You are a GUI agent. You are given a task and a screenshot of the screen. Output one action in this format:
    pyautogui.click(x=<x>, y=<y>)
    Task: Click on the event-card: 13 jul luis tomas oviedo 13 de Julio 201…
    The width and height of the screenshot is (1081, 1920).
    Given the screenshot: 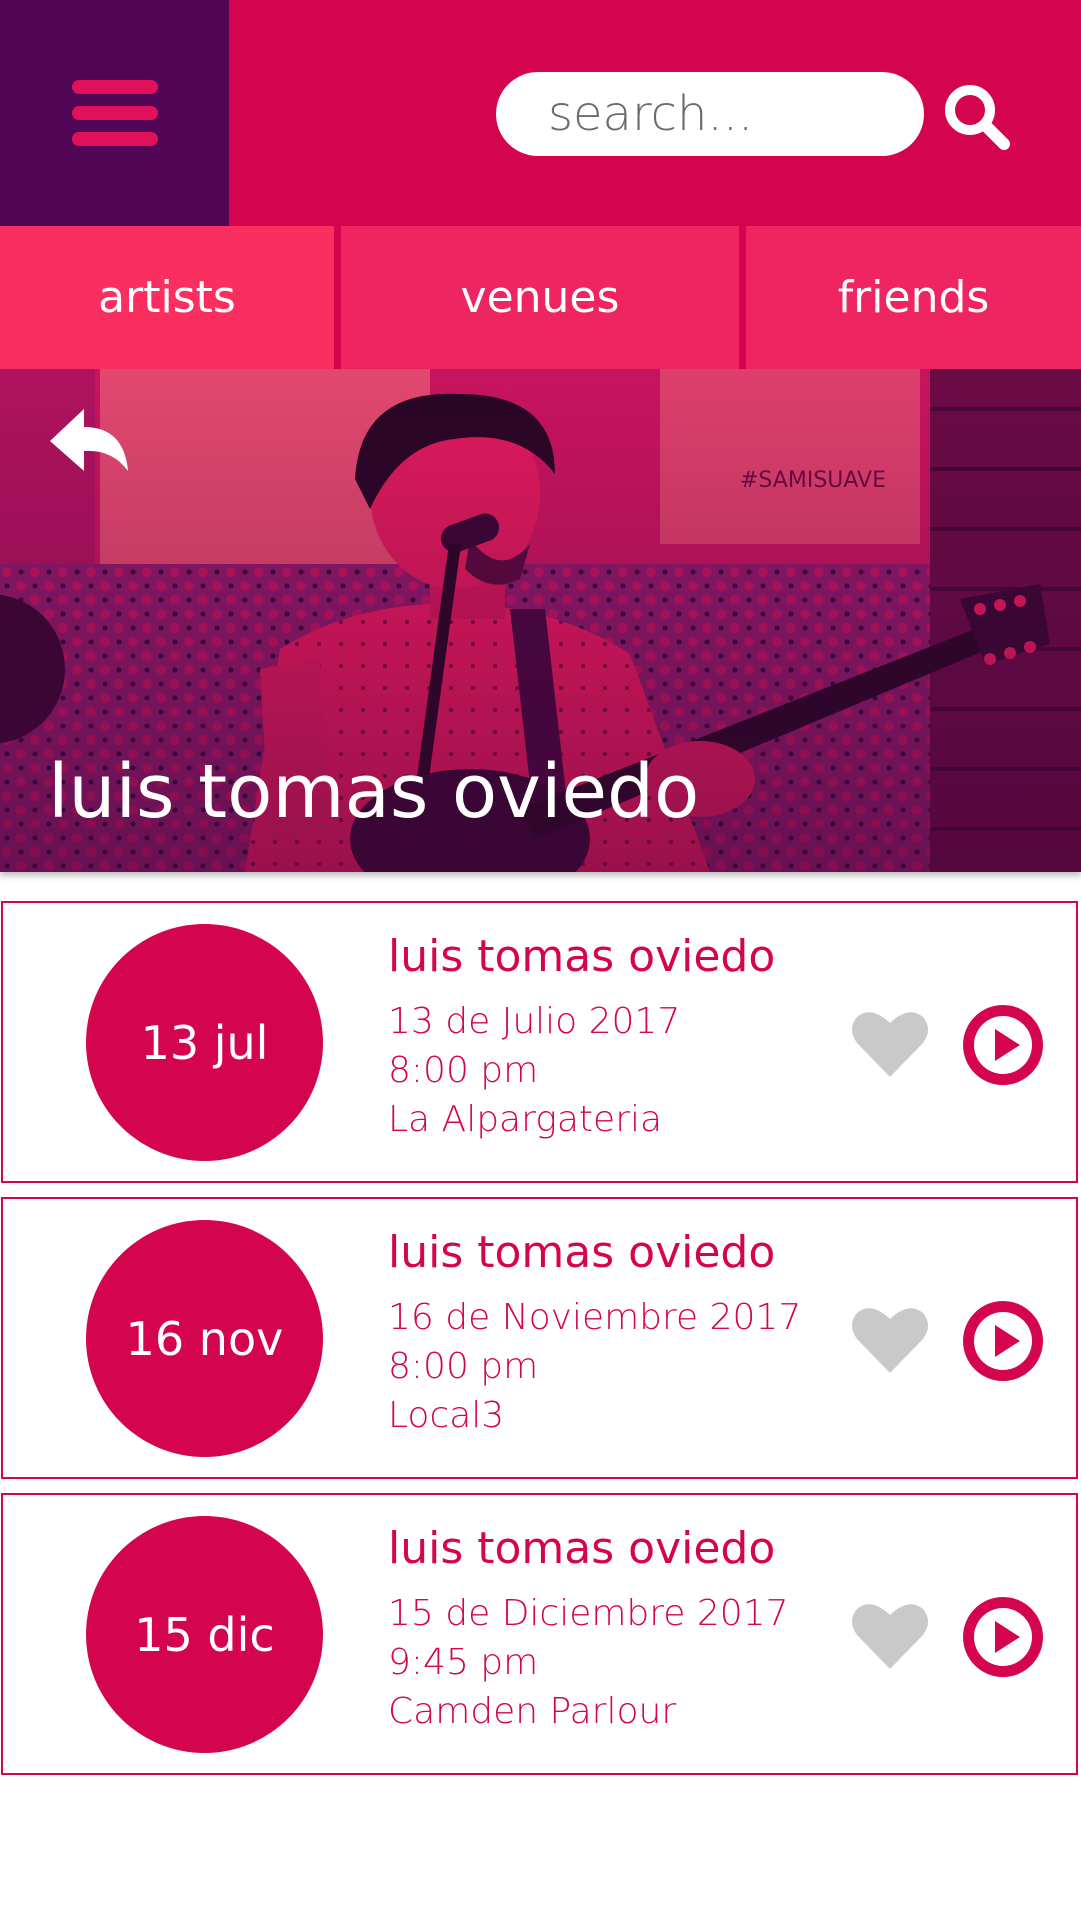 What is the action you would take?
    pyautogui.click(x=539, y=1042)
    